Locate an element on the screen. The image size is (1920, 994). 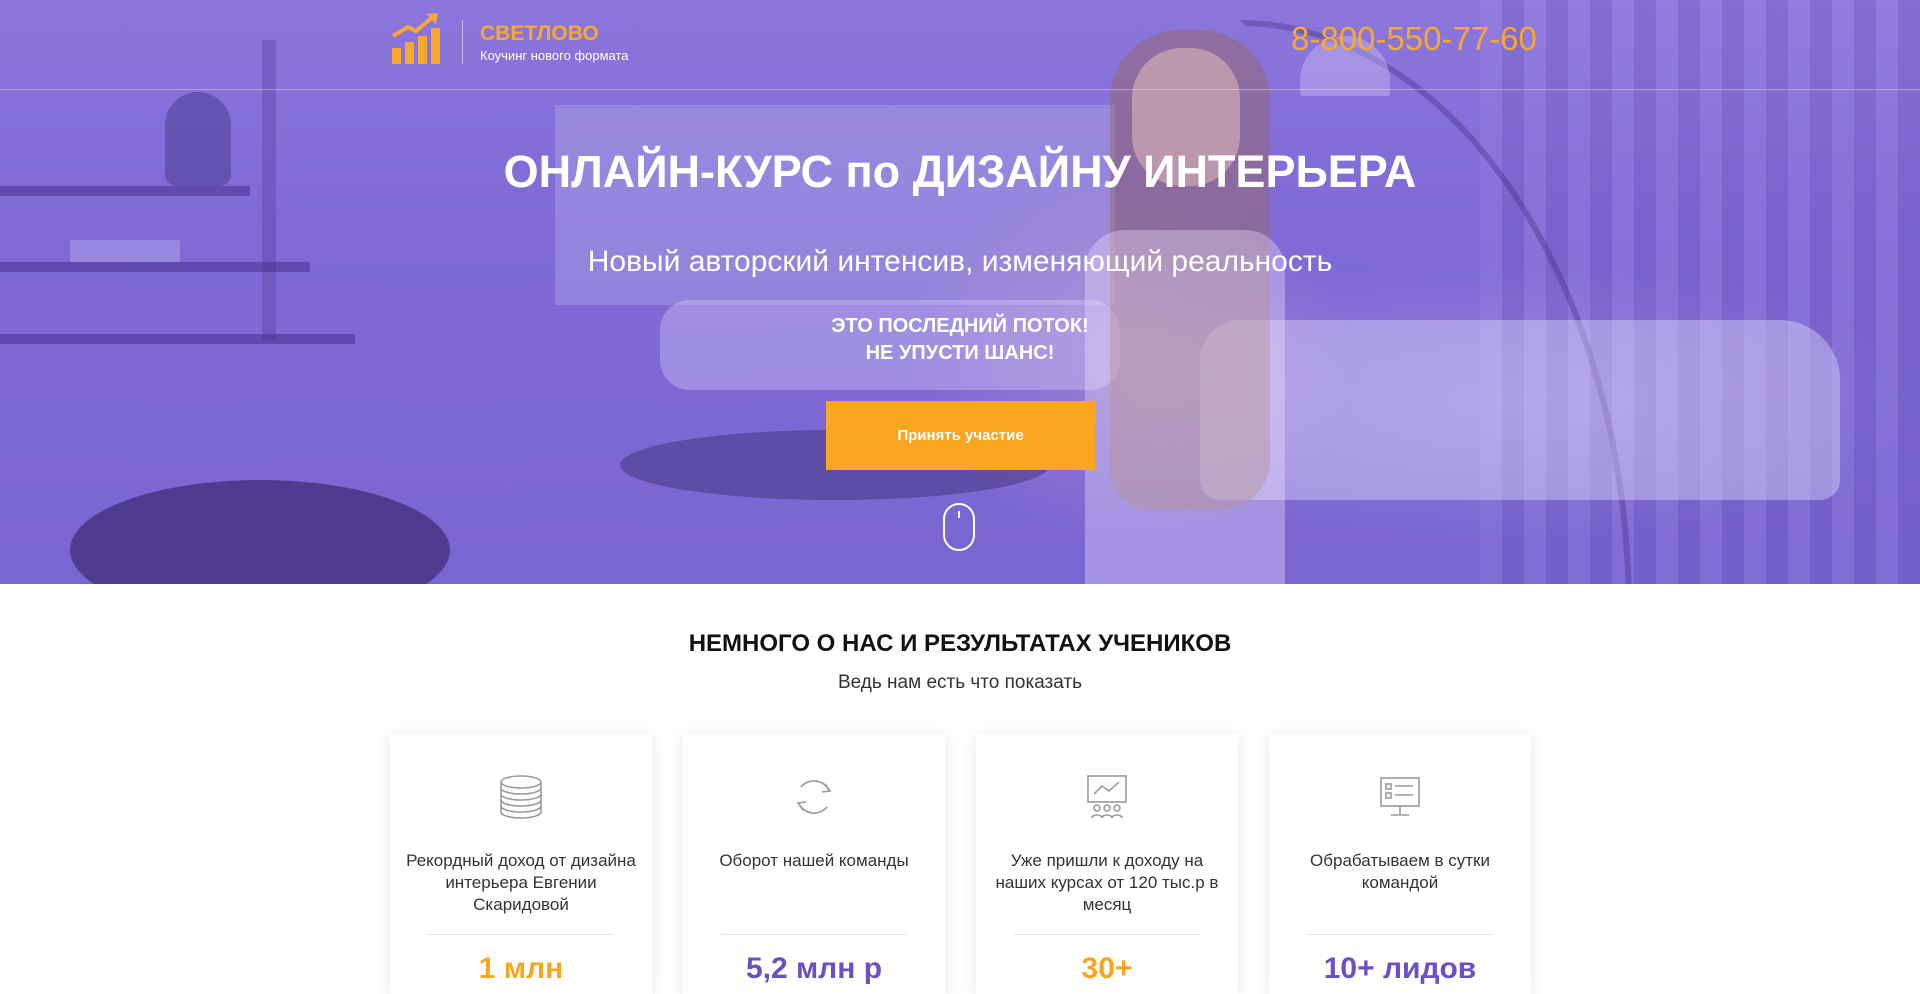
presentation-icon is located at coordinates (1107, 797).